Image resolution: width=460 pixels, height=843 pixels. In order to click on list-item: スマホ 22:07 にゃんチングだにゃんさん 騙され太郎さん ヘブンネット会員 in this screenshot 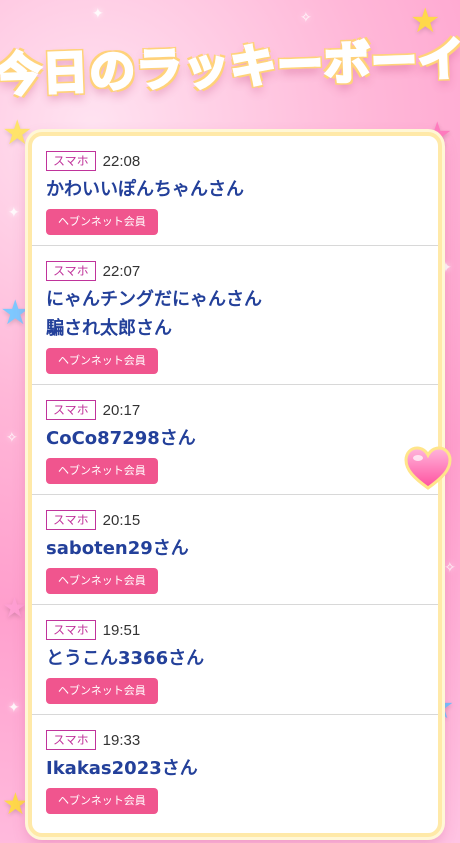, I will do `click(235, 315)`.